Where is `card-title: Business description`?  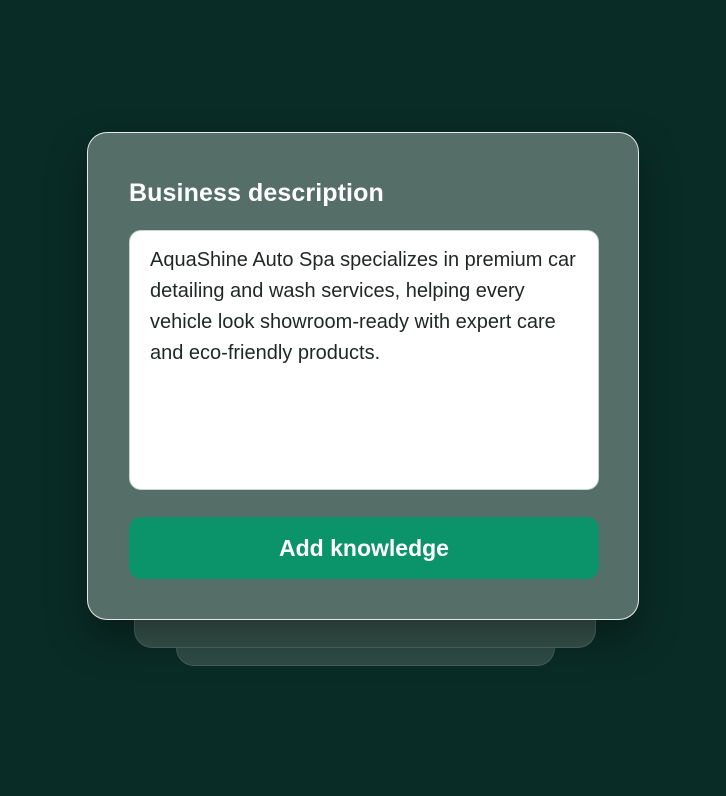
card-title: Business description is located at coordinates (256, 193).